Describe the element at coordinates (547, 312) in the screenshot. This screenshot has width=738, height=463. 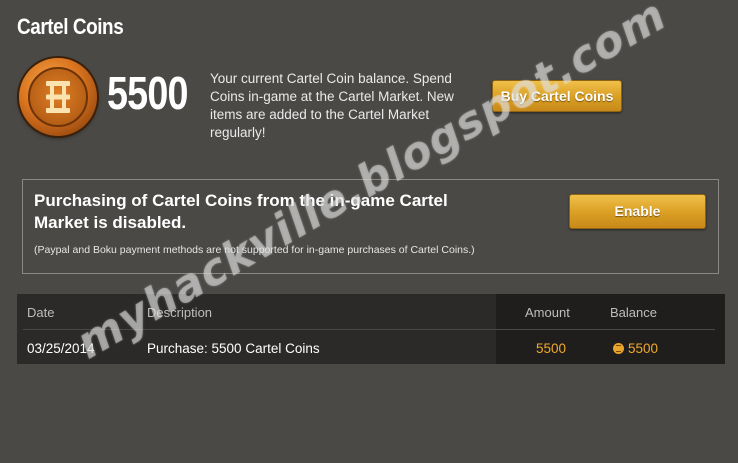
I see `header-amount: Amount` at that location.